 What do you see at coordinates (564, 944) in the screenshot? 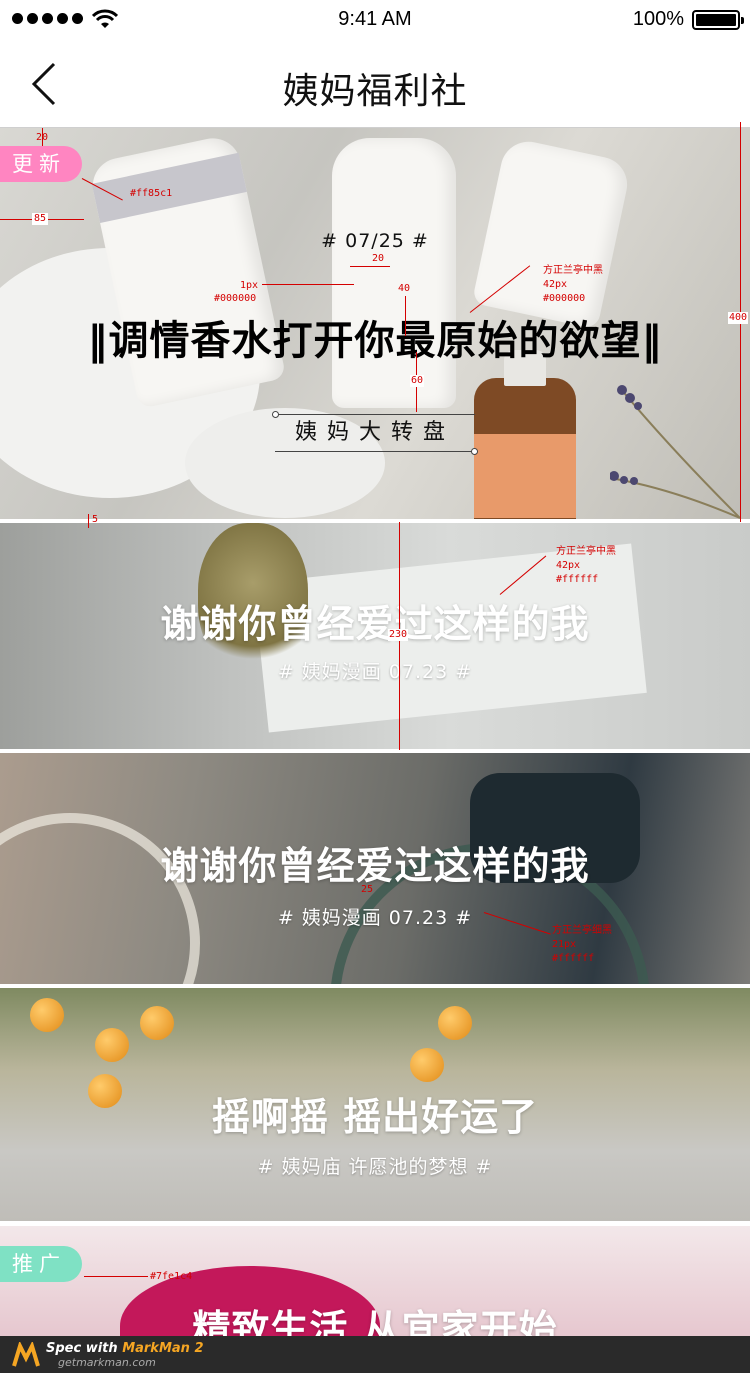
I see `annotation-text: 21px` at bounding box center [564, 944].